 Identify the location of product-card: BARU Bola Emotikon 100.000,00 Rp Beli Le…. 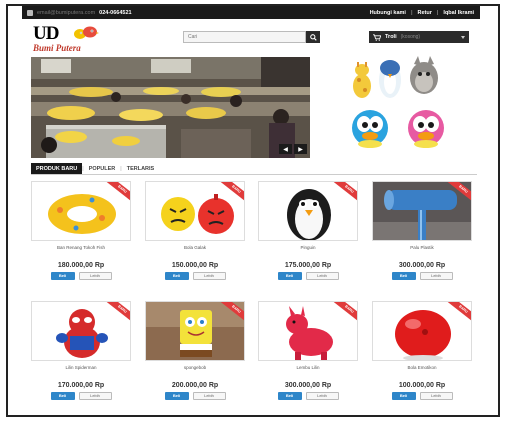
(422, 350).